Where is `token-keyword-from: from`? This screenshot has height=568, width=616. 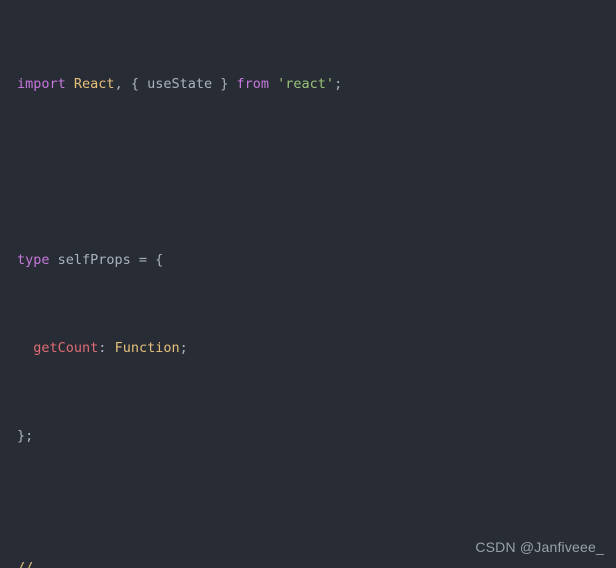 token-keyword-from: from is located at coordinates (253, 84).